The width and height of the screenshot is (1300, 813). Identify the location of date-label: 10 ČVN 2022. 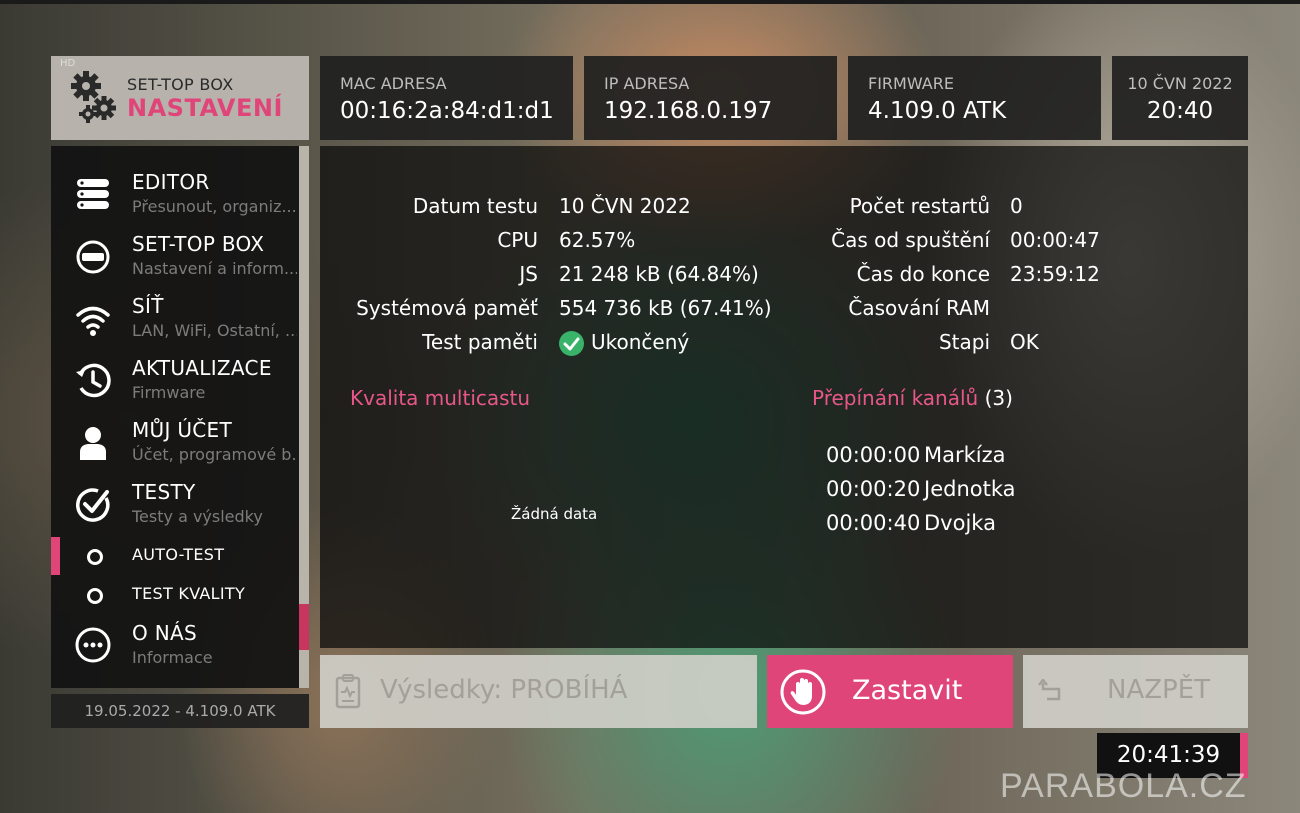
(1180, 83).